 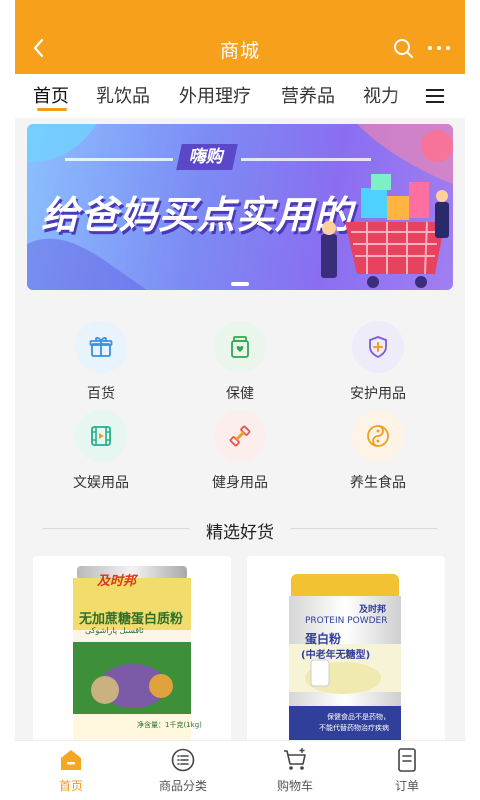 I want to click on product-note: 保健食品不是药物，, so click(x=358, y=717).